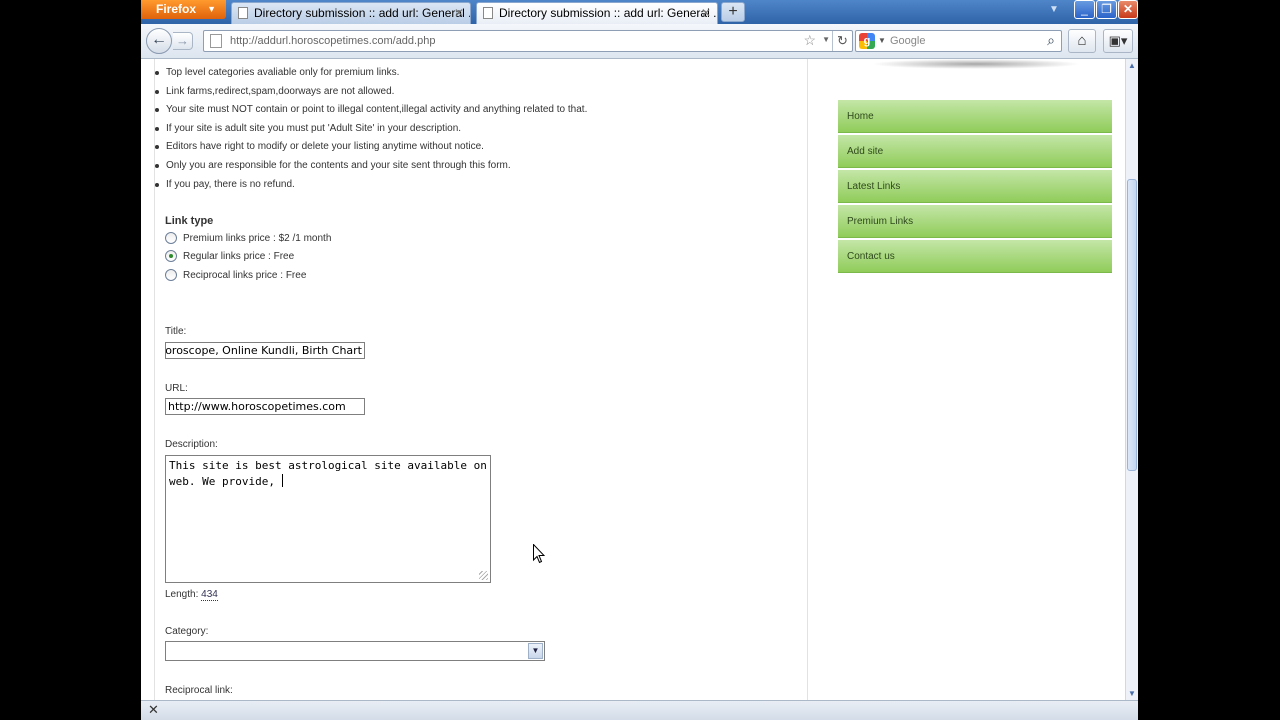  Describe the element at coordinates (842, 41) in the screenshot. I see `reload-icon: ↻` at that location.